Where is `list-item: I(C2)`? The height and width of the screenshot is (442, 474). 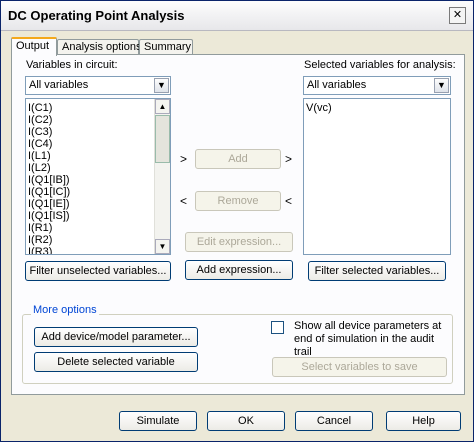
list-item: I(C2) is located at coordinates (40, 120).